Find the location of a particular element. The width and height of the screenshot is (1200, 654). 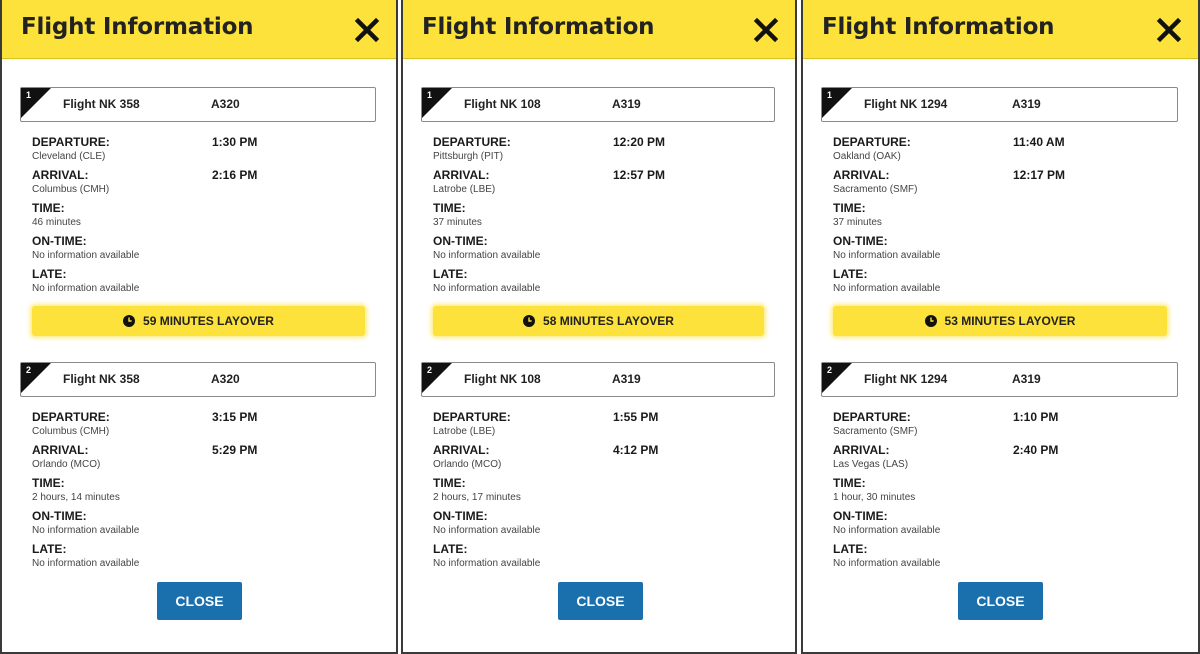

clock-icon is located at coordinates (930, 321).